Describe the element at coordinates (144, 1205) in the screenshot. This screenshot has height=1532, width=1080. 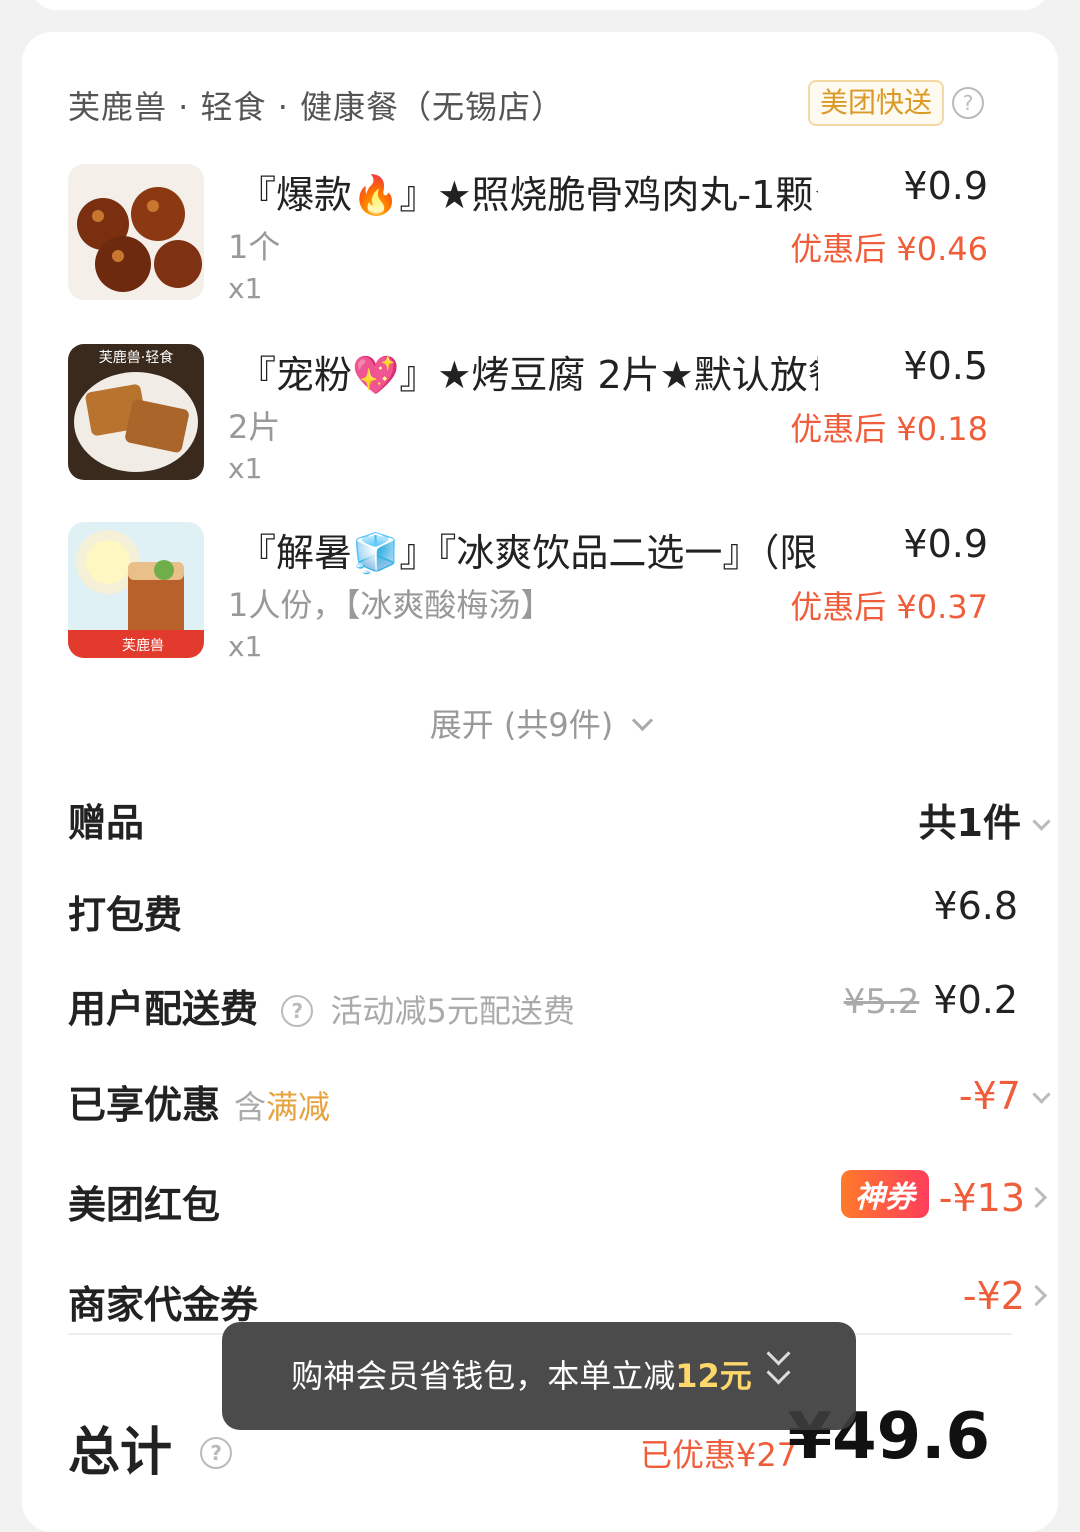
I see `red-packet-label: 美团红包` at that location.